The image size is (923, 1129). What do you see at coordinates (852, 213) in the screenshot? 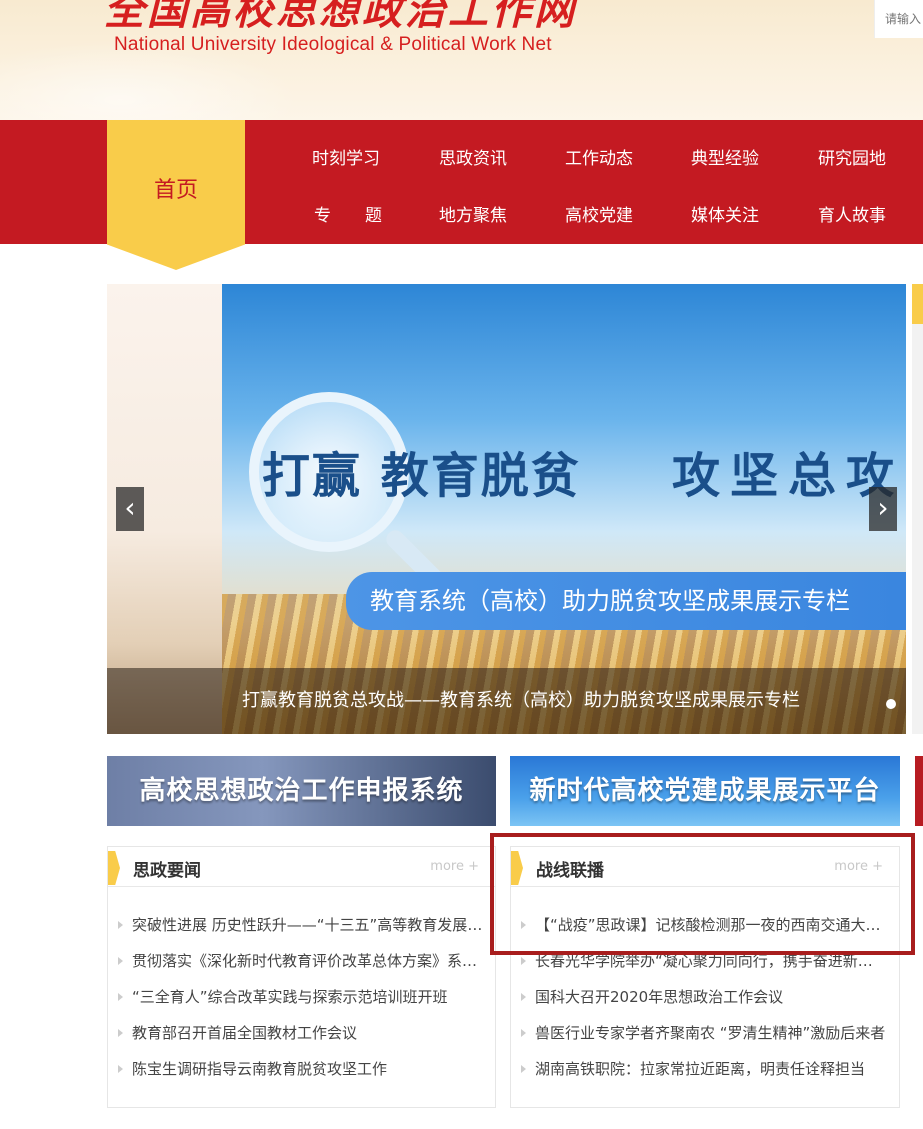
I see `nav-item-yuren-gushi: 育人故事` at bounding box center [852, 213].